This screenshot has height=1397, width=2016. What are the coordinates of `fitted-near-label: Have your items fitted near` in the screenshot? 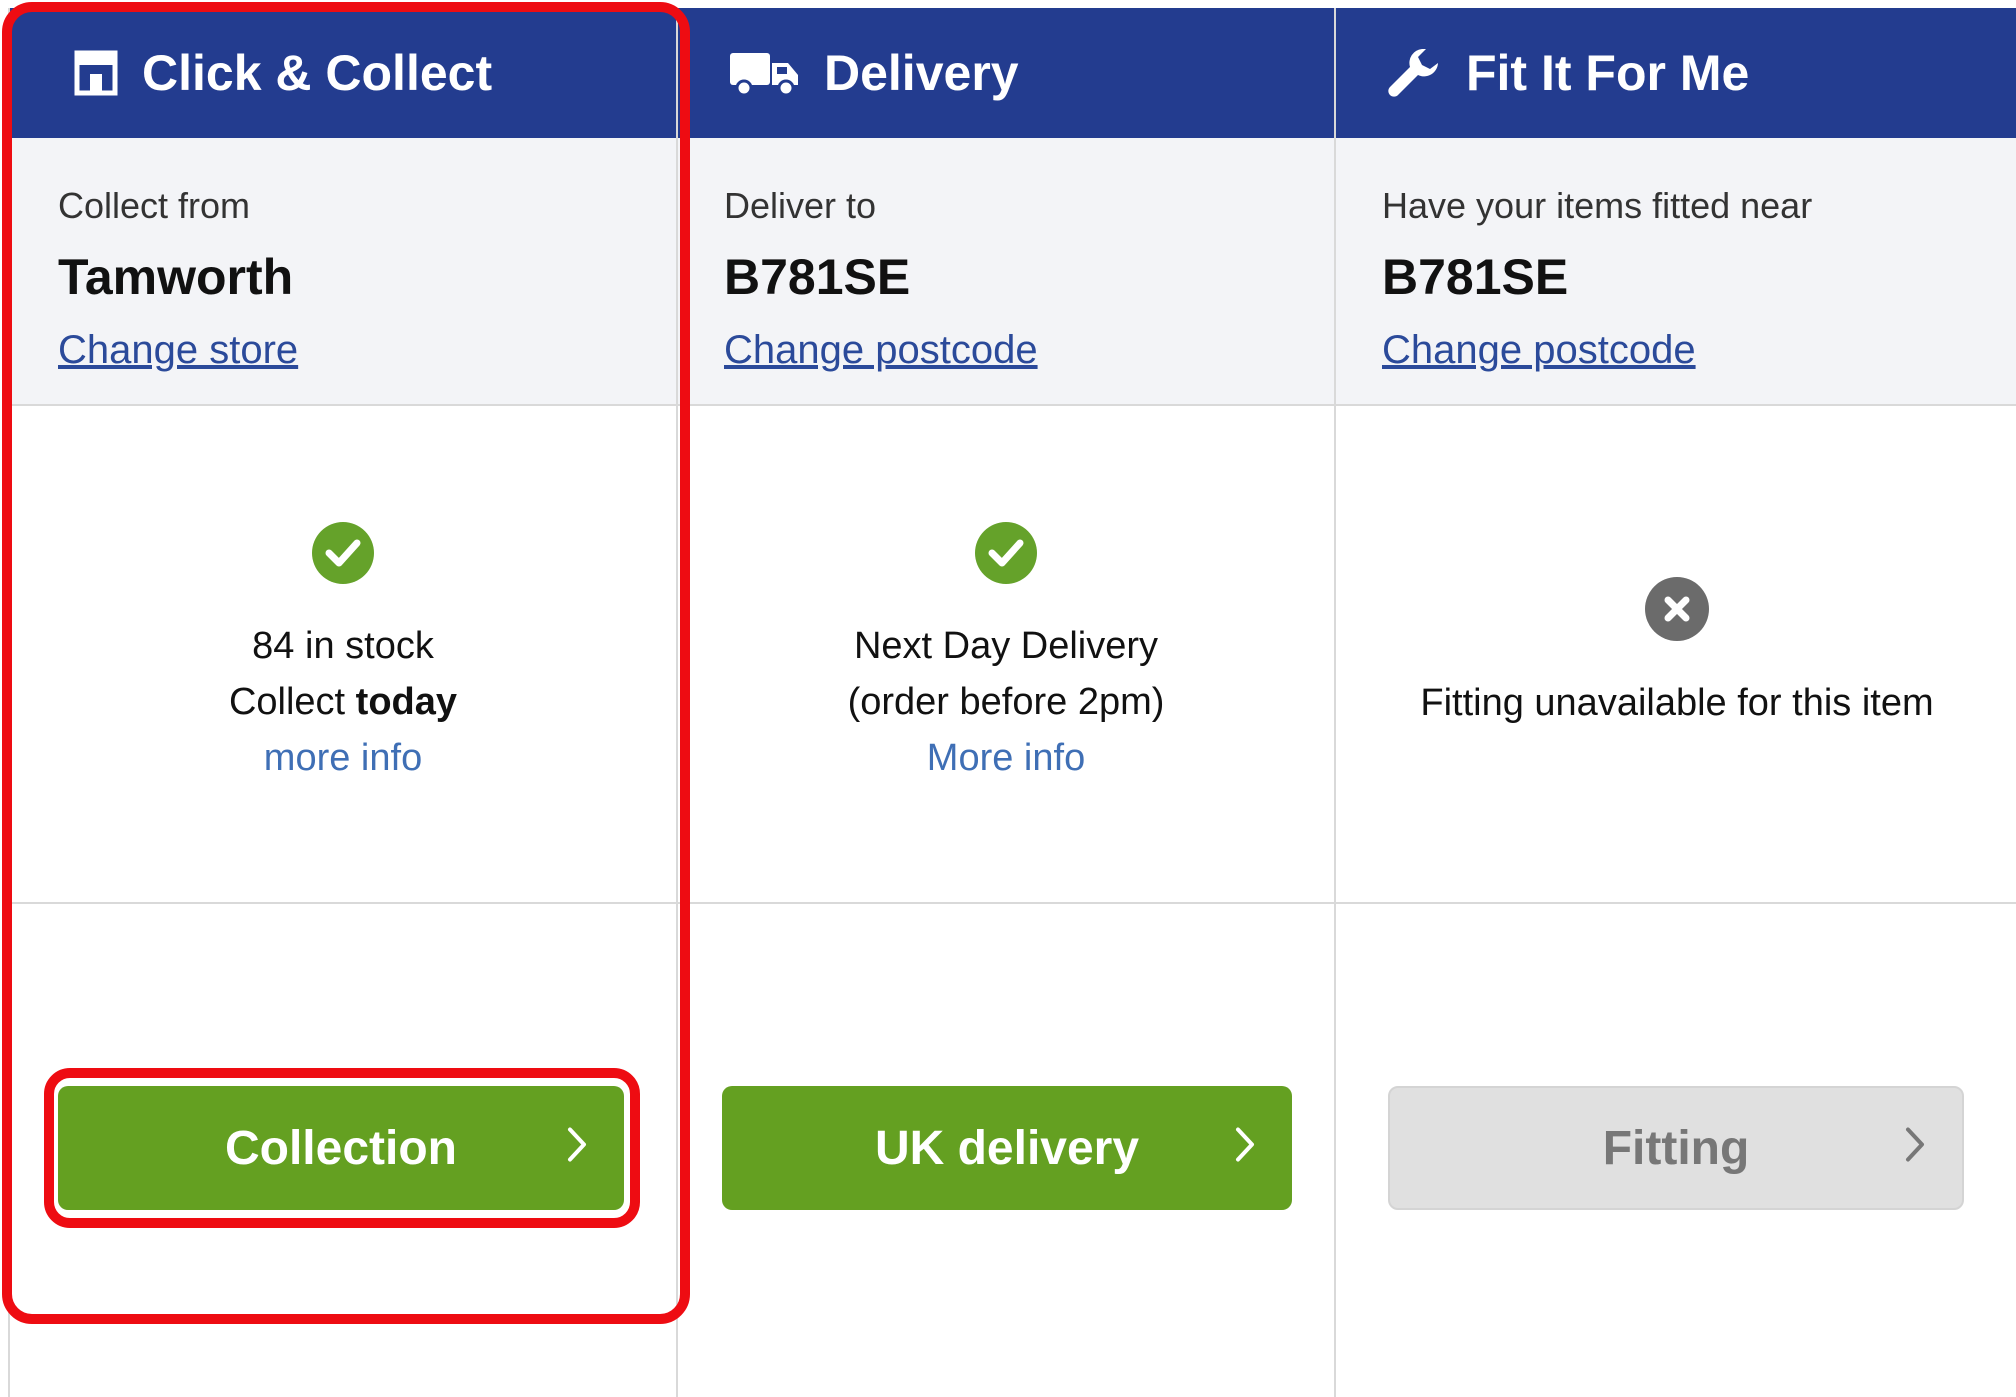 It's located at (1597, 205).